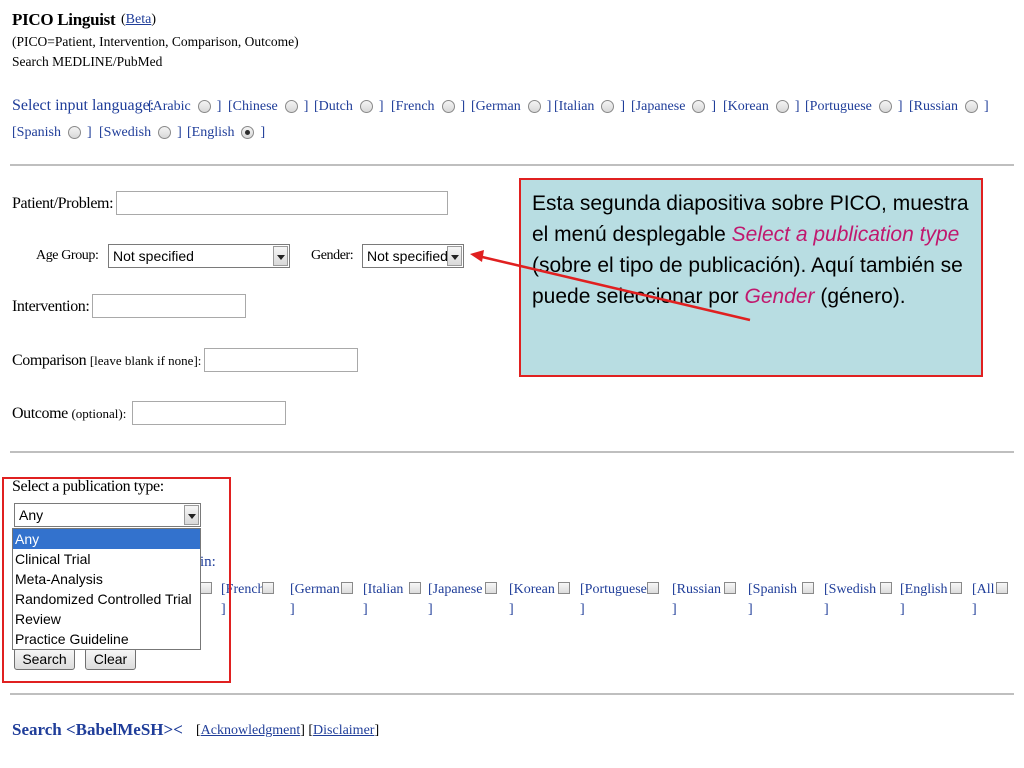 This screenshot has height=768, width=1024. What do you see at coordinates (44, 659) in the screenshot?
I see `search-button: Search` at bounding box center [44, 659].